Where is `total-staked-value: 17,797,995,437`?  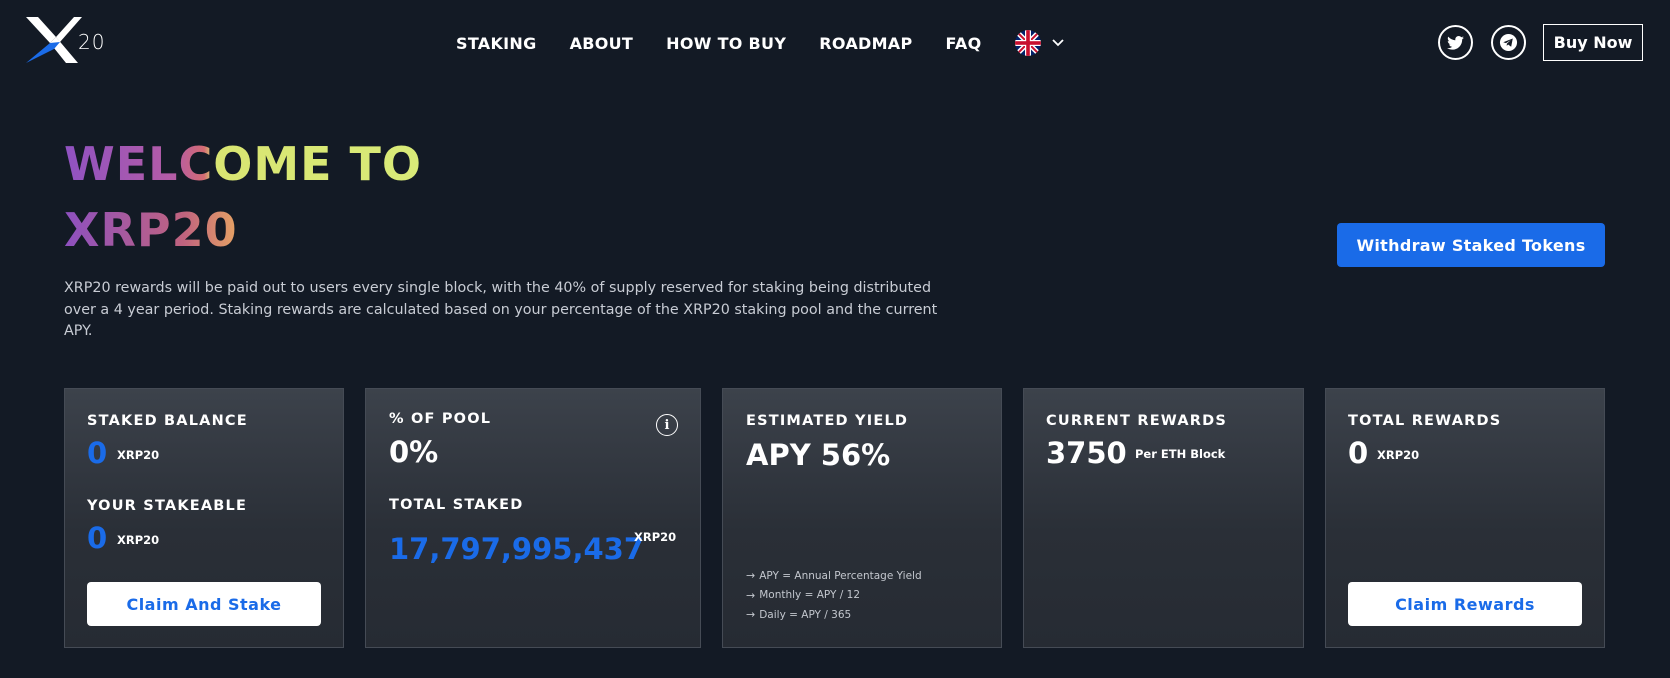
total-staked-value: 17,797,995,437 is located at coordinates (517, 549).